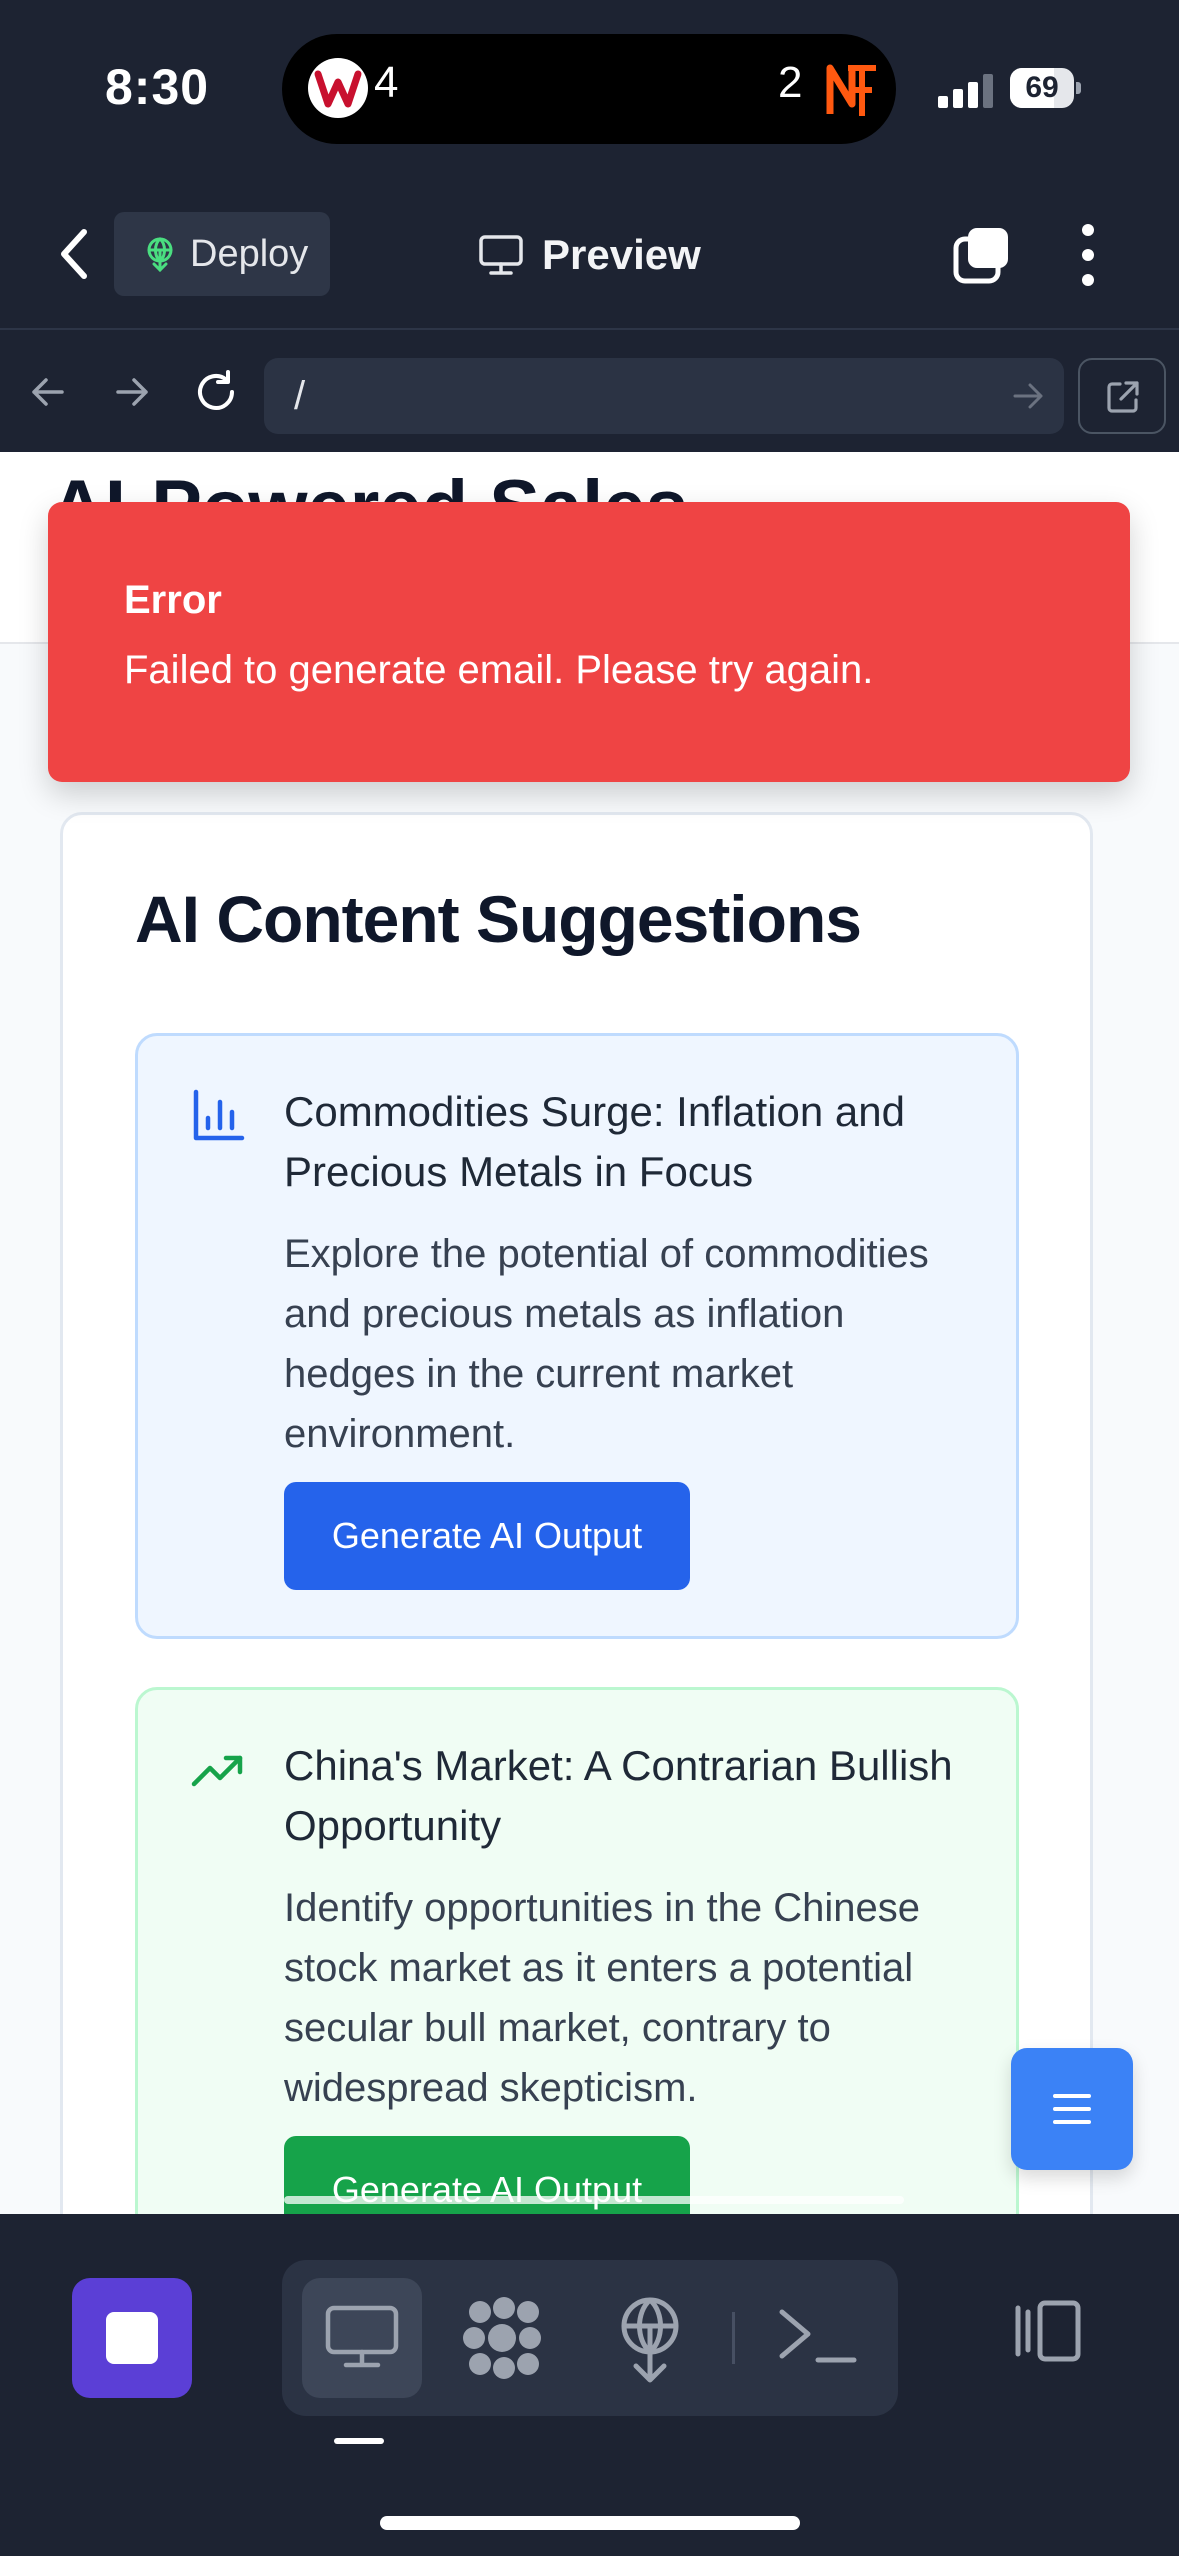  I want to click on panel-toggle-icon, so click(1047, 2331).